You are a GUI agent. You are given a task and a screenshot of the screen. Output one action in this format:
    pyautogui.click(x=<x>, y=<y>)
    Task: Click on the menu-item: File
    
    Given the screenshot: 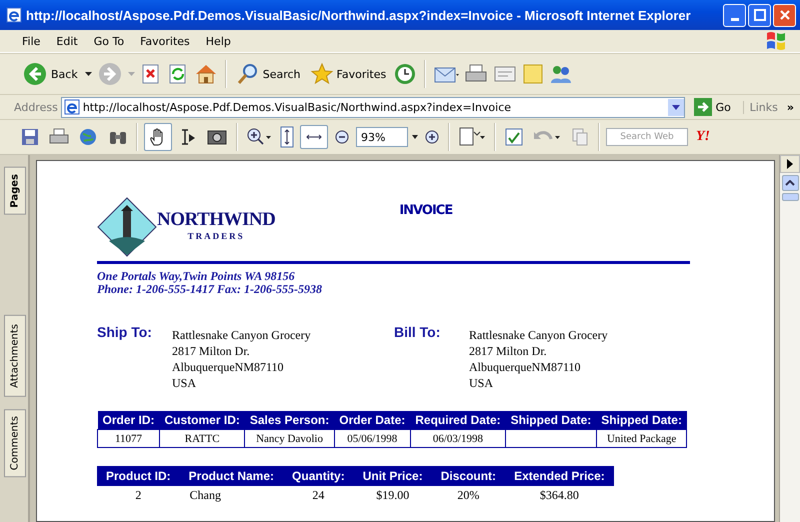 What is the action you would take?
    pyautogui.click(x=31, y=41)
    